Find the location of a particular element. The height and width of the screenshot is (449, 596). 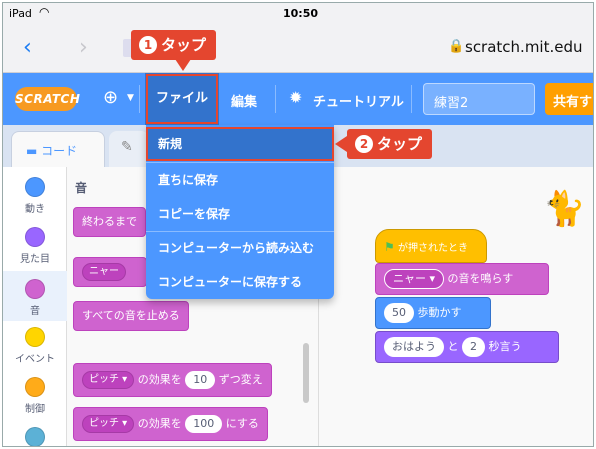

category-looks: 見た目 is located at coordinates (35, 246).